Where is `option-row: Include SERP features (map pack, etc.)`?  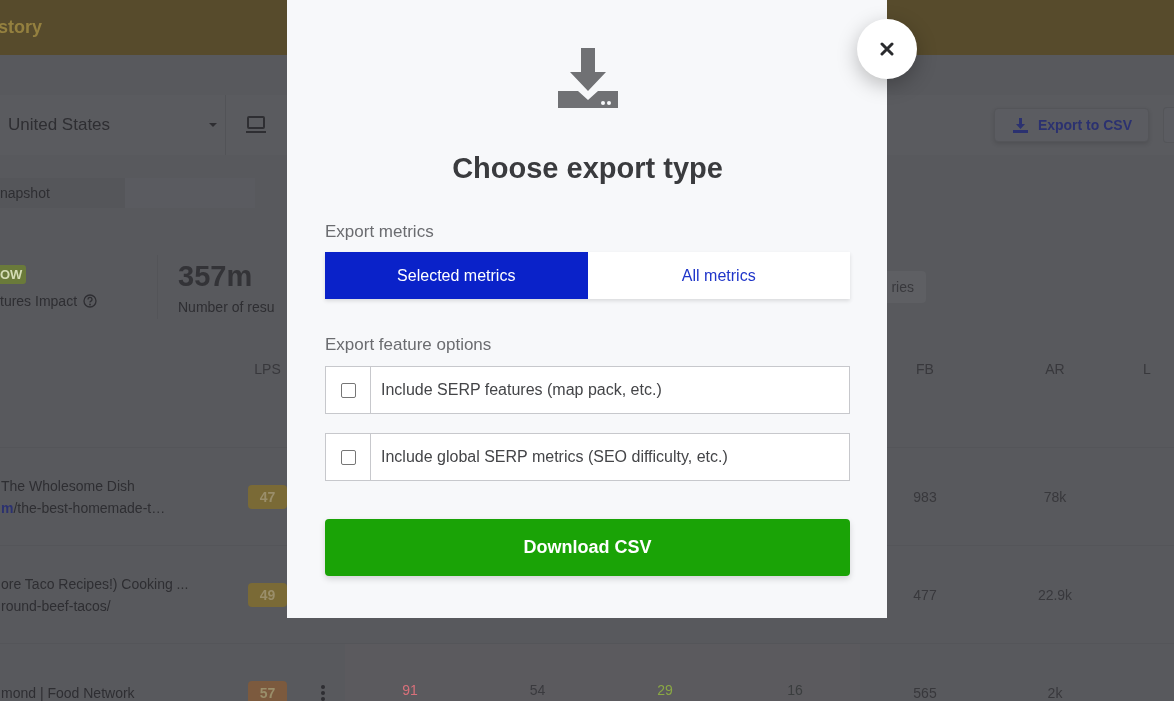
option-row: Include SERP features (map pack, etc.) is located at coordinates (587, 390).